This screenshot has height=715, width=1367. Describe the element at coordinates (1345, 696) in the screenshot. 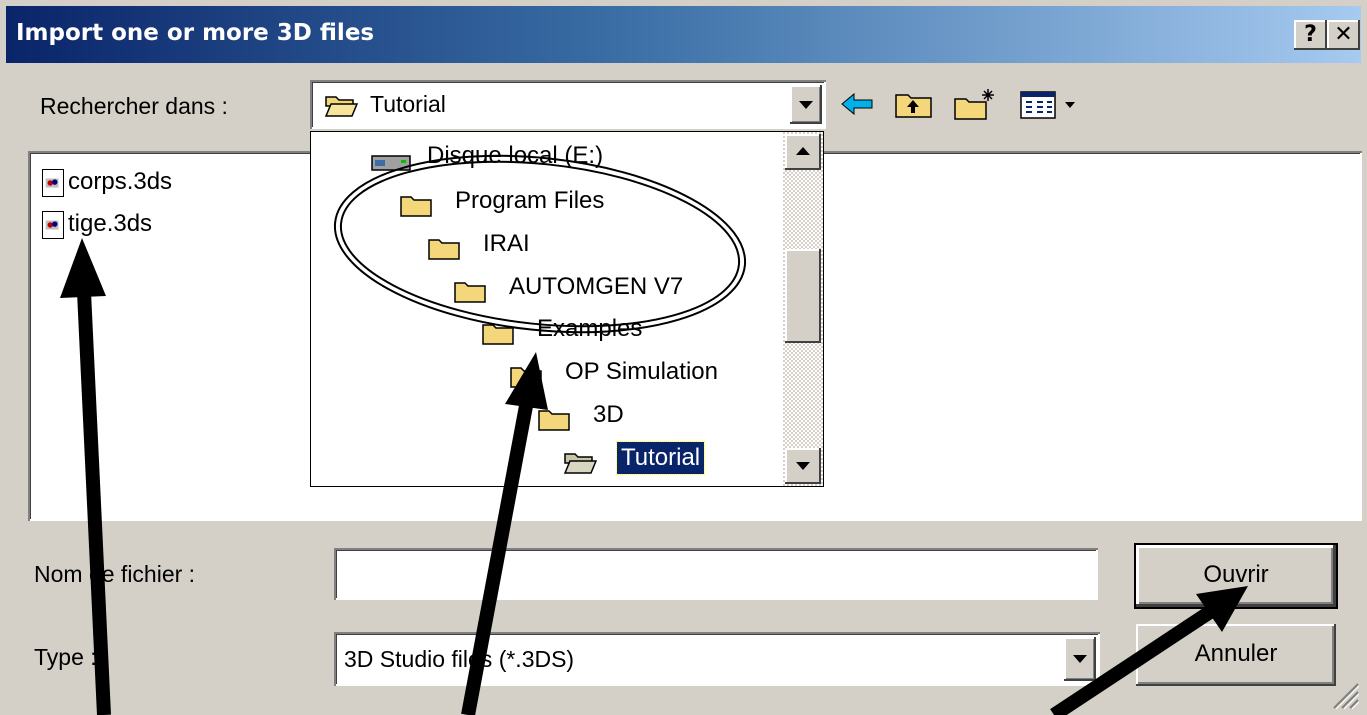

I see `size-grip-icon` at that location.